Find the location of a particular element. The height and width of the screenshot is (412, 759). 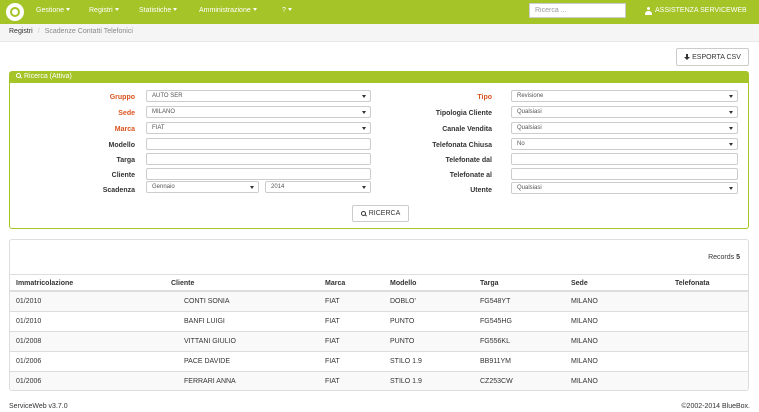

utente-label: Utente is located at coordinates (481, 190).